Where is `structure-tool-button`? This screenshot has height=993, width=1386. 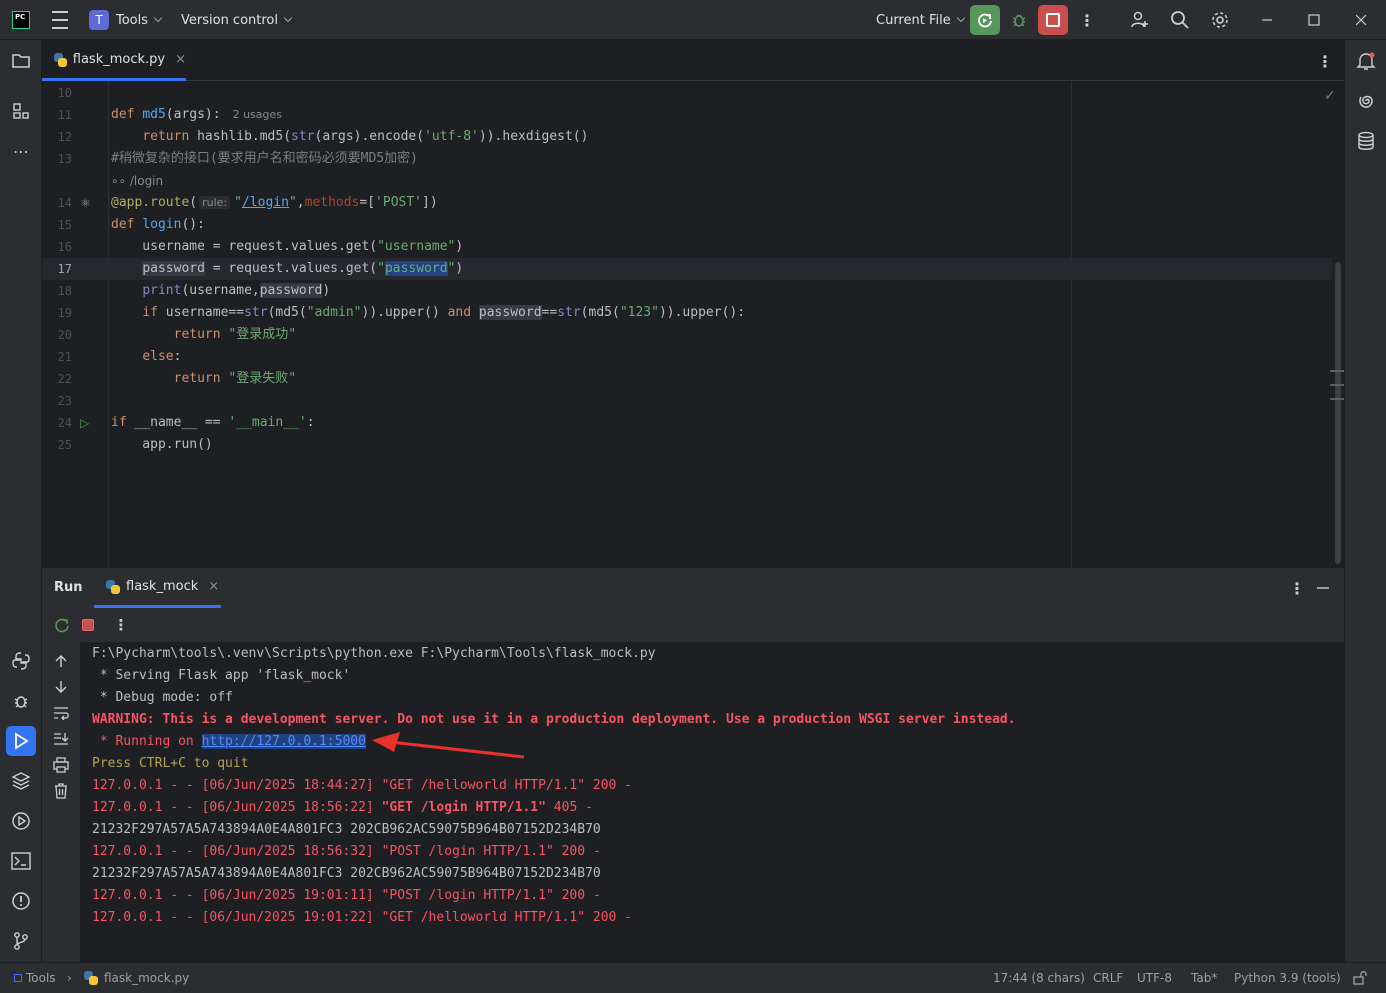 structure-tool-button is located at coordinates (21, 111).